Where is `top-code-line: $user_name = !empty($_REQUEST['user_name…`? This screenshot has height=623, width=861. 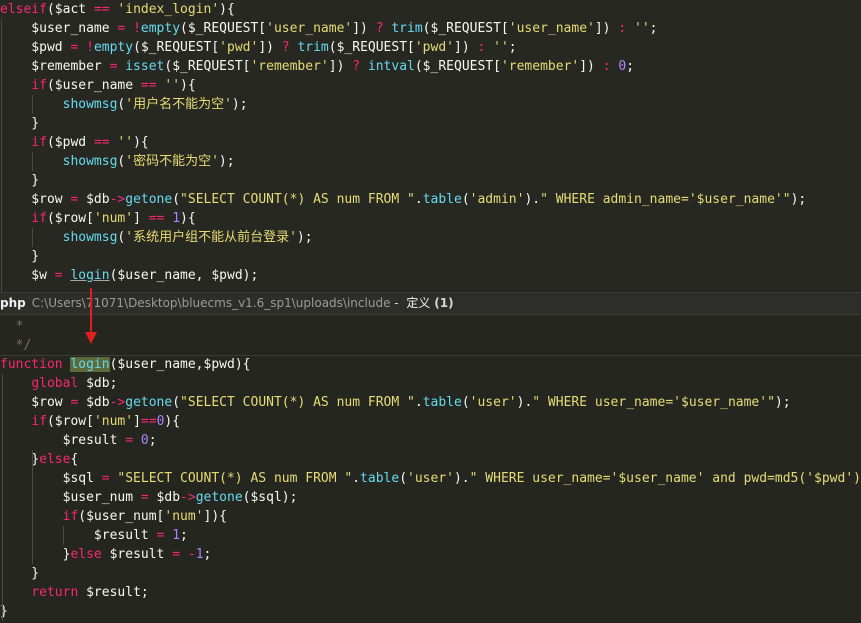
top-code-line: $user_name = !empty($_REQUEST['user_name… is located at coordinates (430, 28).